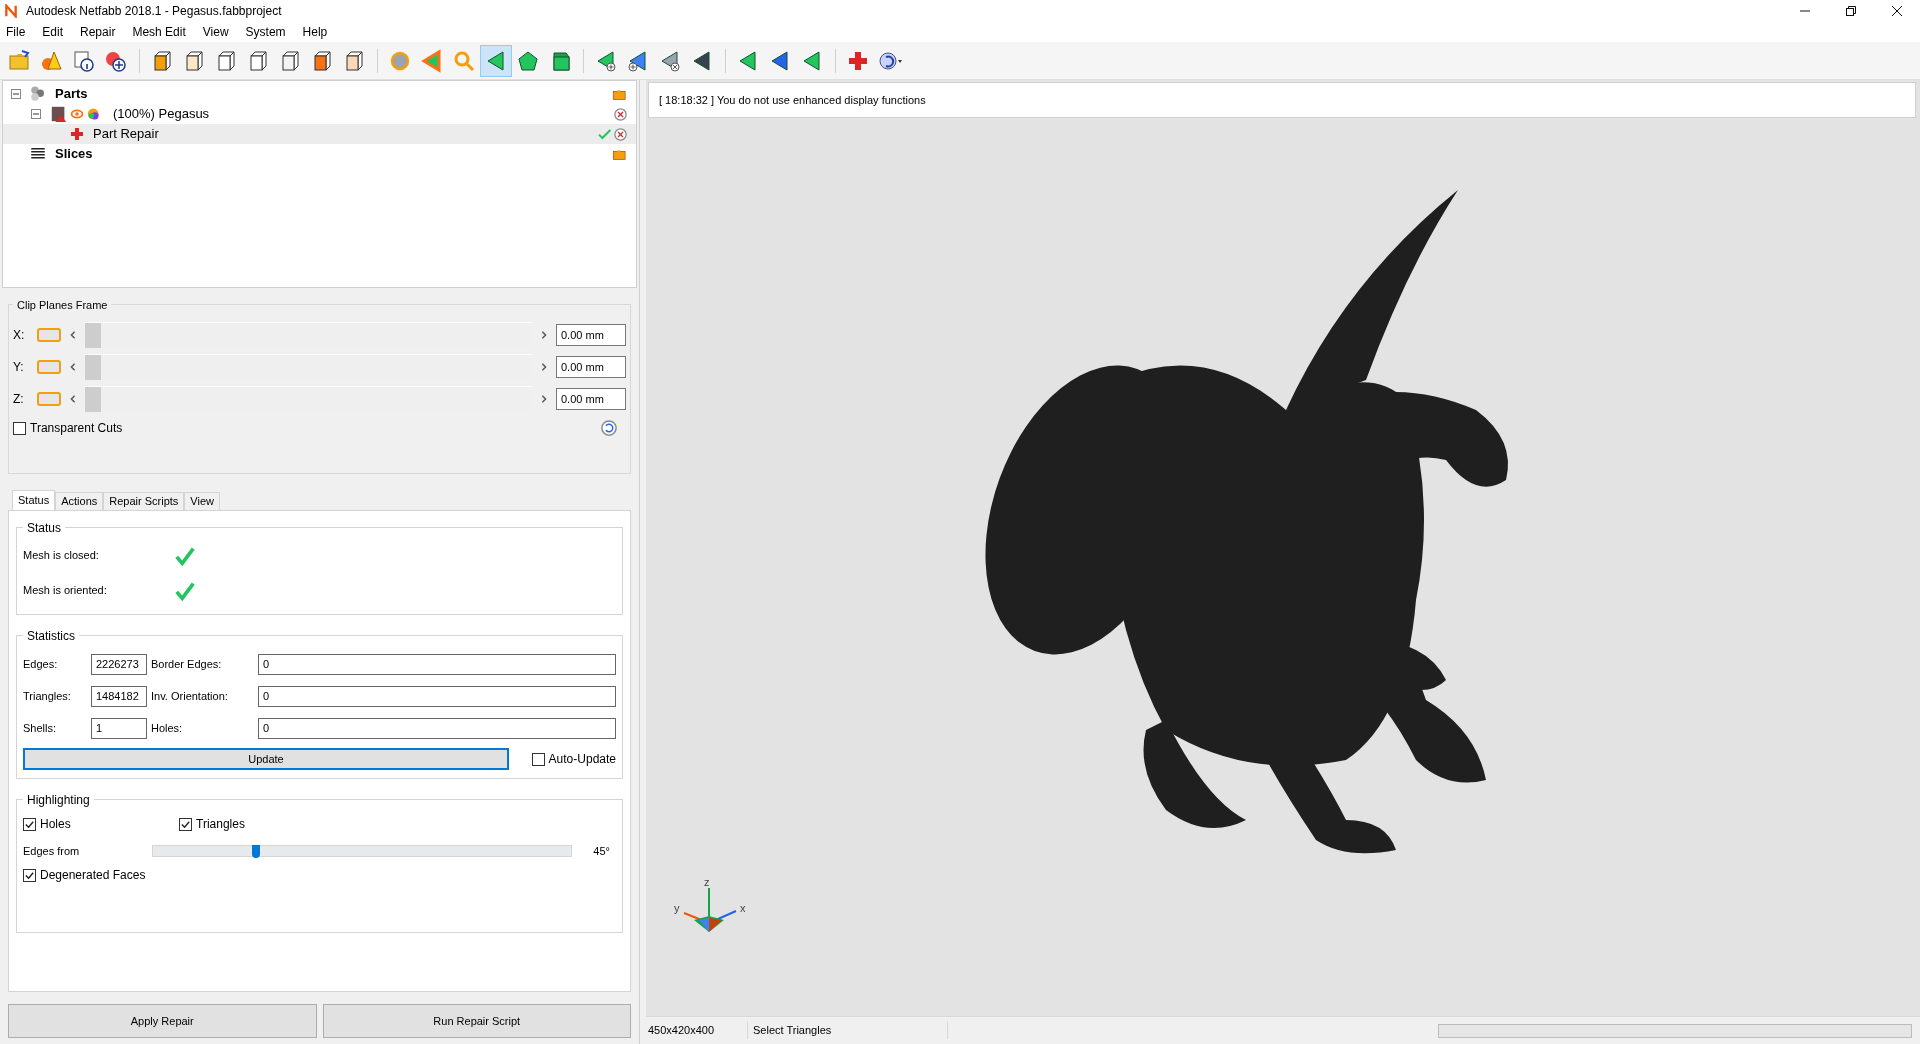 This screenshot has width=1920, height=1044. What do you see at coordinates (792, 100) in the screenshot?
I see `log-message: [ 18:18:32 ] You do not use enhanced display functions` at bounding box center [792, 100].